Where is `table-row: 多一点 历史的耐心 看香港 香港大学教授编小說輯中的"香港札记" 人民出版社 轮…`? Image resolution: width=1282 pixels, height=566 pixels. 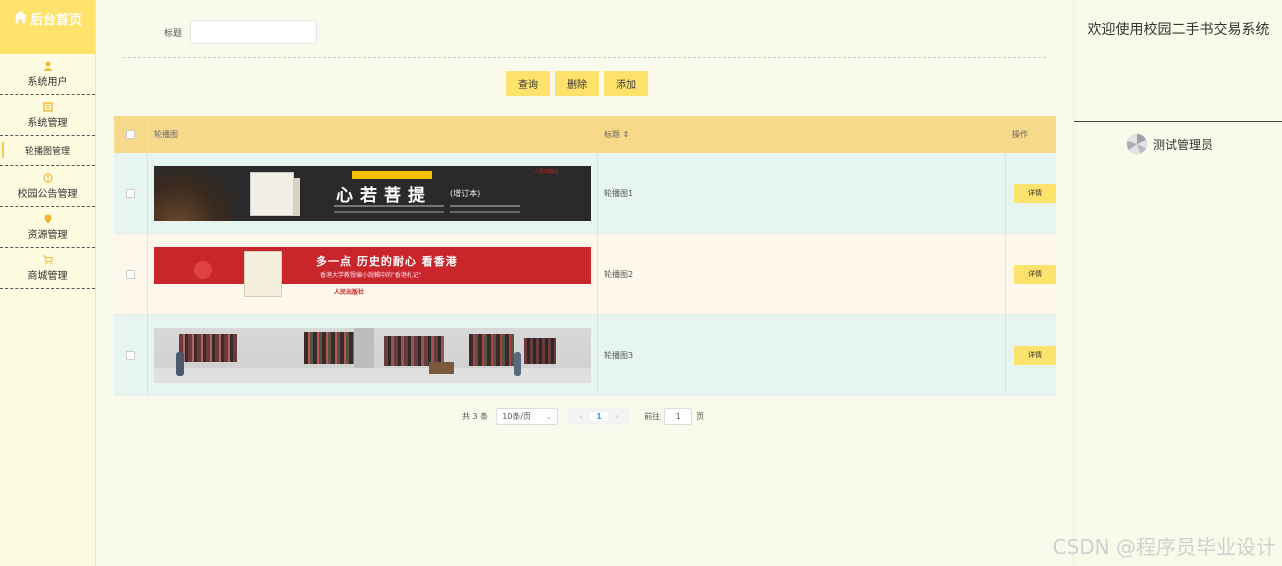
table-row: 多一点 历史的耐心 看香港 香港大学教授编小說輯中的"香港札记" 人民出版社 轮… is located at coordinates (585, 274).